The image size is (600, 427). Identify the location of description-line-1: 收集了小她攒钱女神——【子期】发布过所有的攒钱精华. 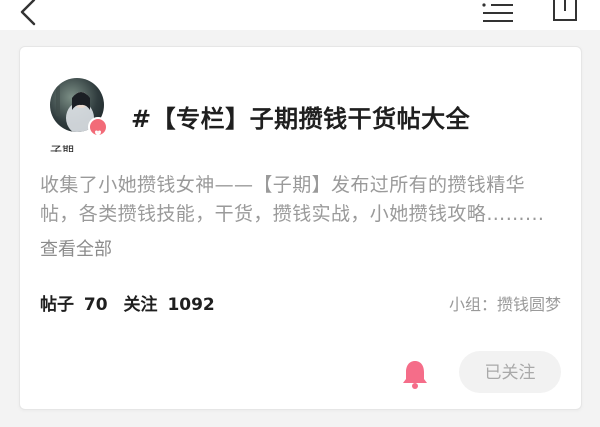
(283, 185).